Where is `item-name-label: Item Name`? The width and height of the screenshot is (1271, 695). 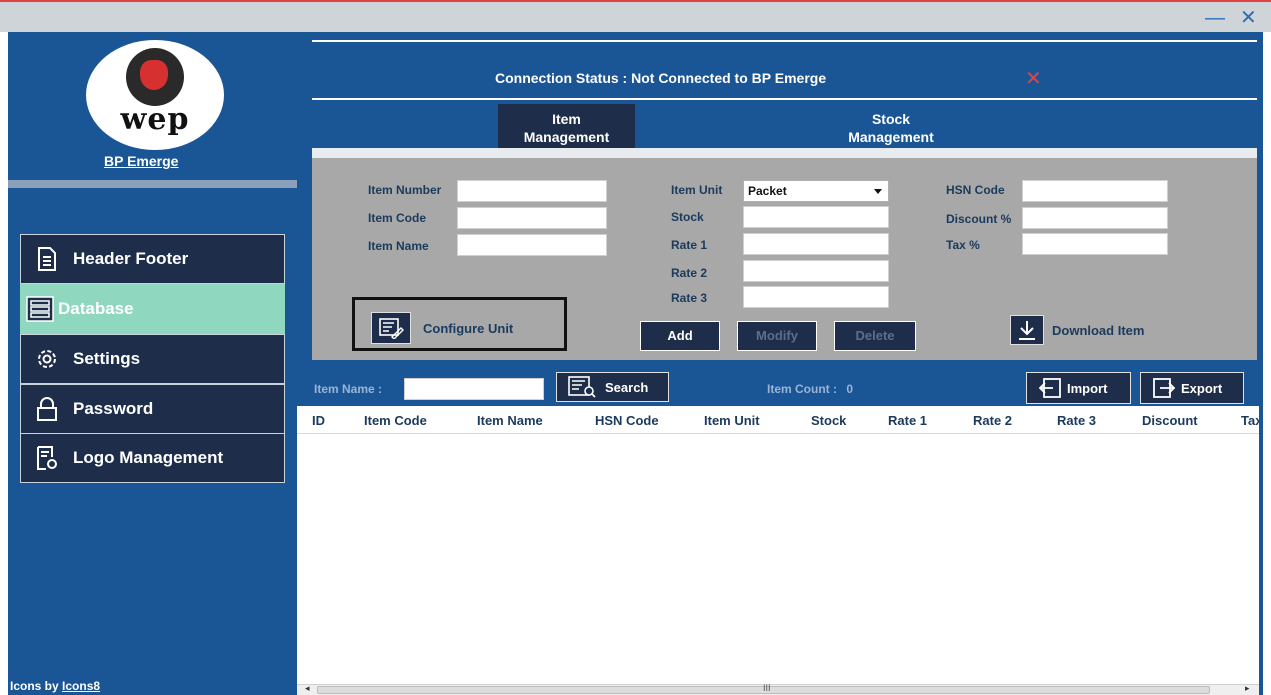 item-name-label: Item Name is located at coordinates (398, 246).